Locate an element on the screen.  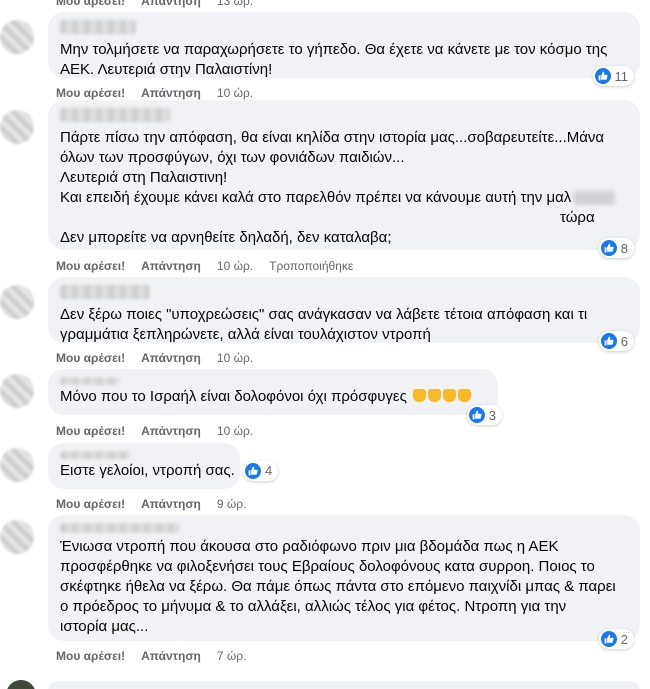
reaction-count: 2 is located at coordinates (616, 639).